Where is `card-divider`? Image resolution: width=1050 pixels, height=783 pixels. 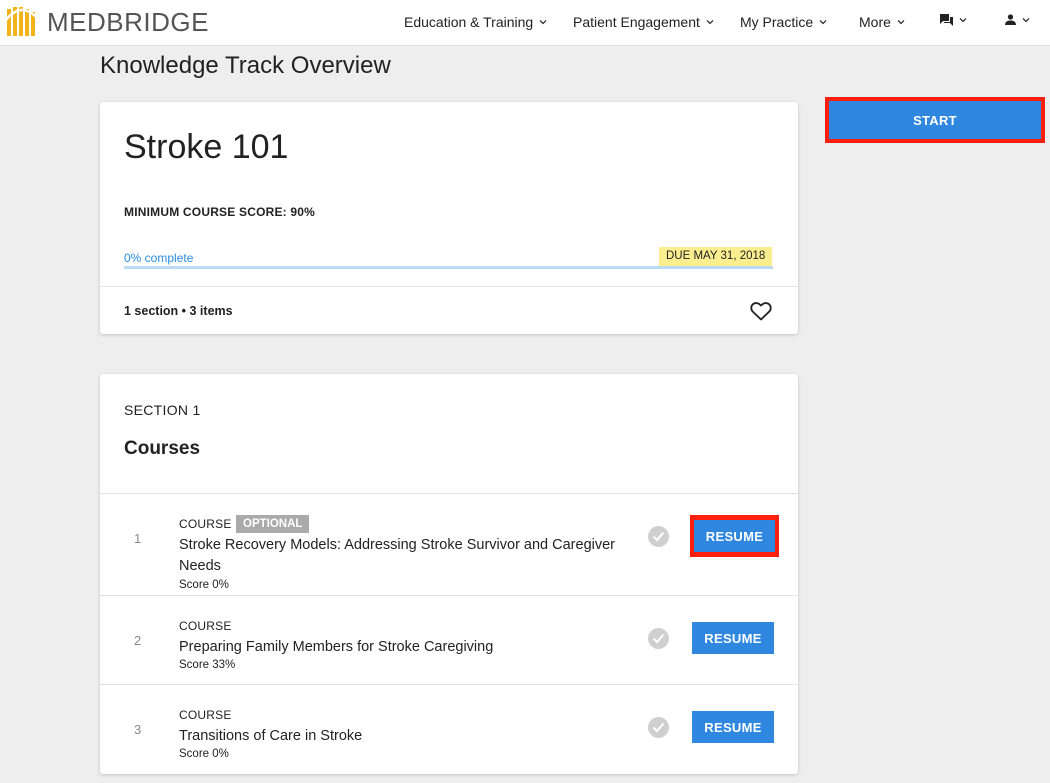 card-divider is located at coordinates (449, 286).